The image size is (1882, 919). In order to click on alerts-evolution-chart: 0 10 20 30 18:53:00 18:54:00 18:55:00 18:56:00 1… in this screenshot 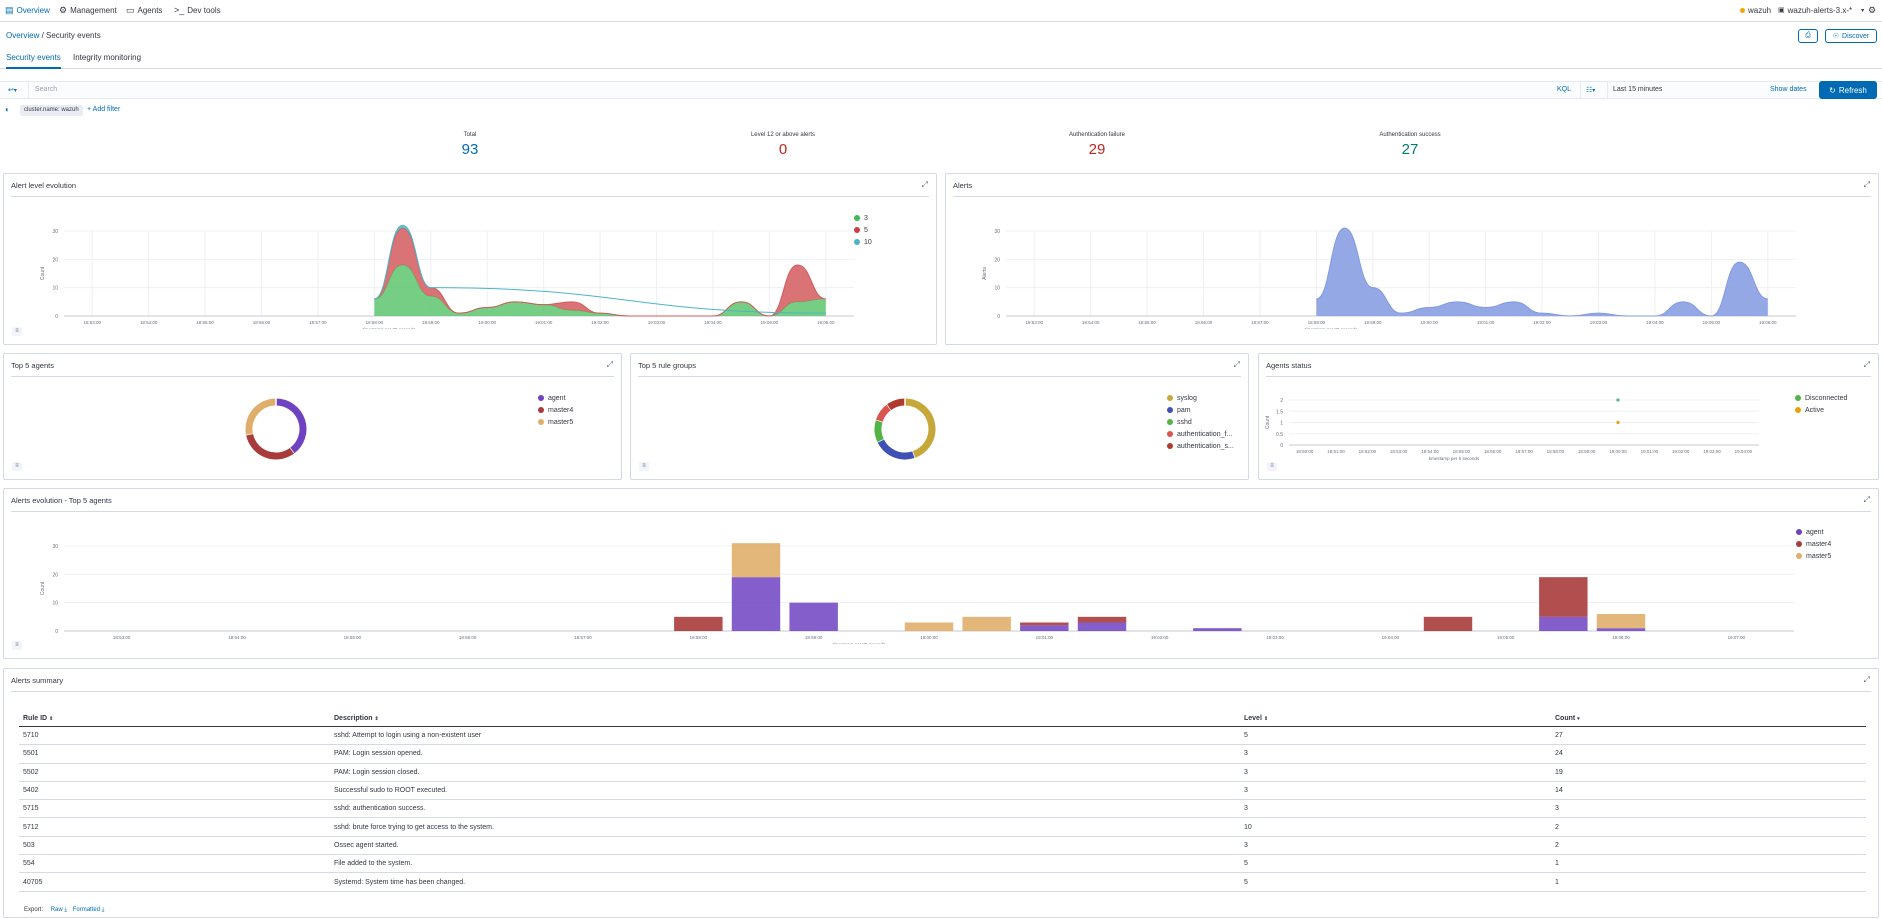, I will do `click(917, 593)`.